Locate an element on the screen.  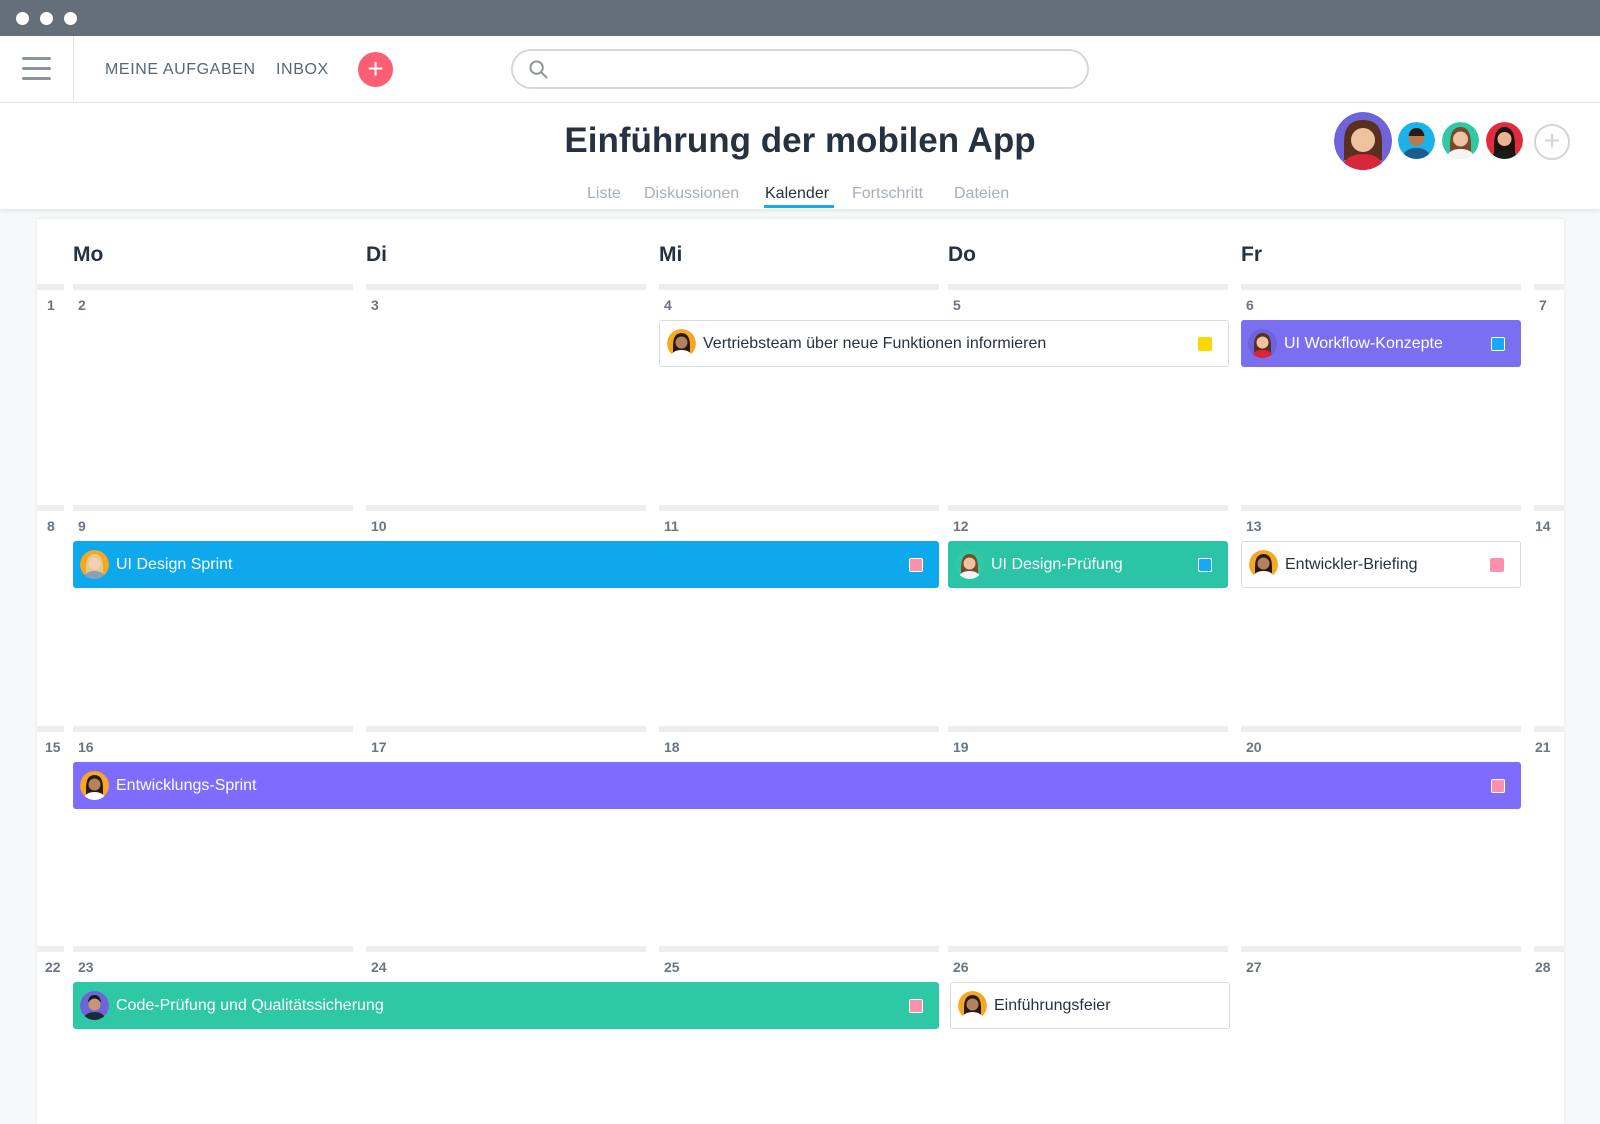
event-label: UI Workflow-Konzepte is located at coordinates (1387, 344).